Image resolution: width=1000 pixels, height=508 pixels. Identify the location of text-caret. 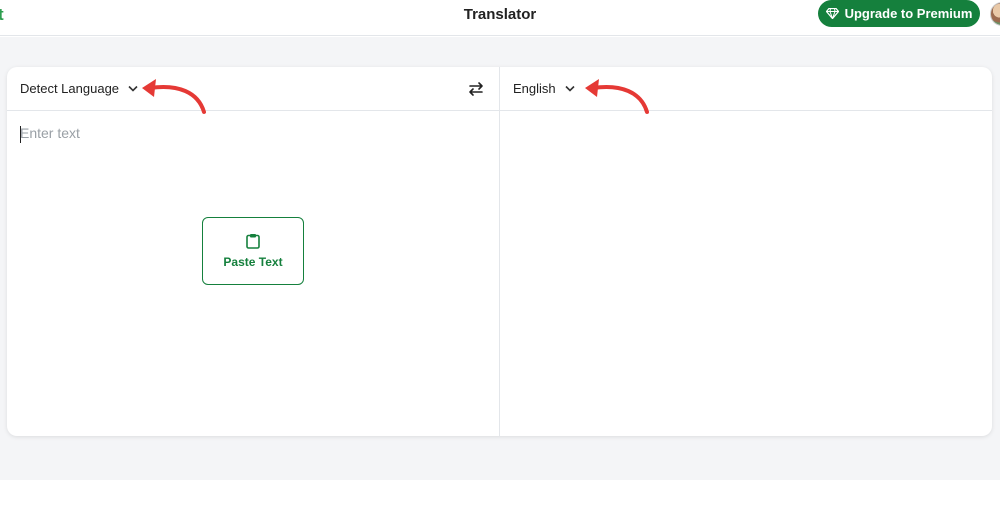
(20, 134).